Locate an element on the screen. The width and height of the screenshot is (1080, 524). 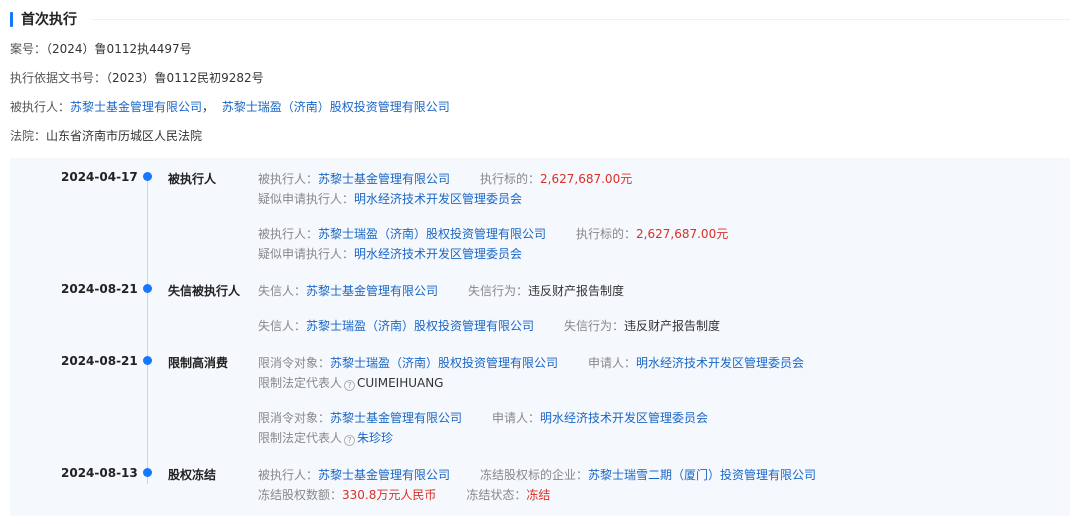
timeline-event-type: 限制高消费 is located at coordinates (198, 363).